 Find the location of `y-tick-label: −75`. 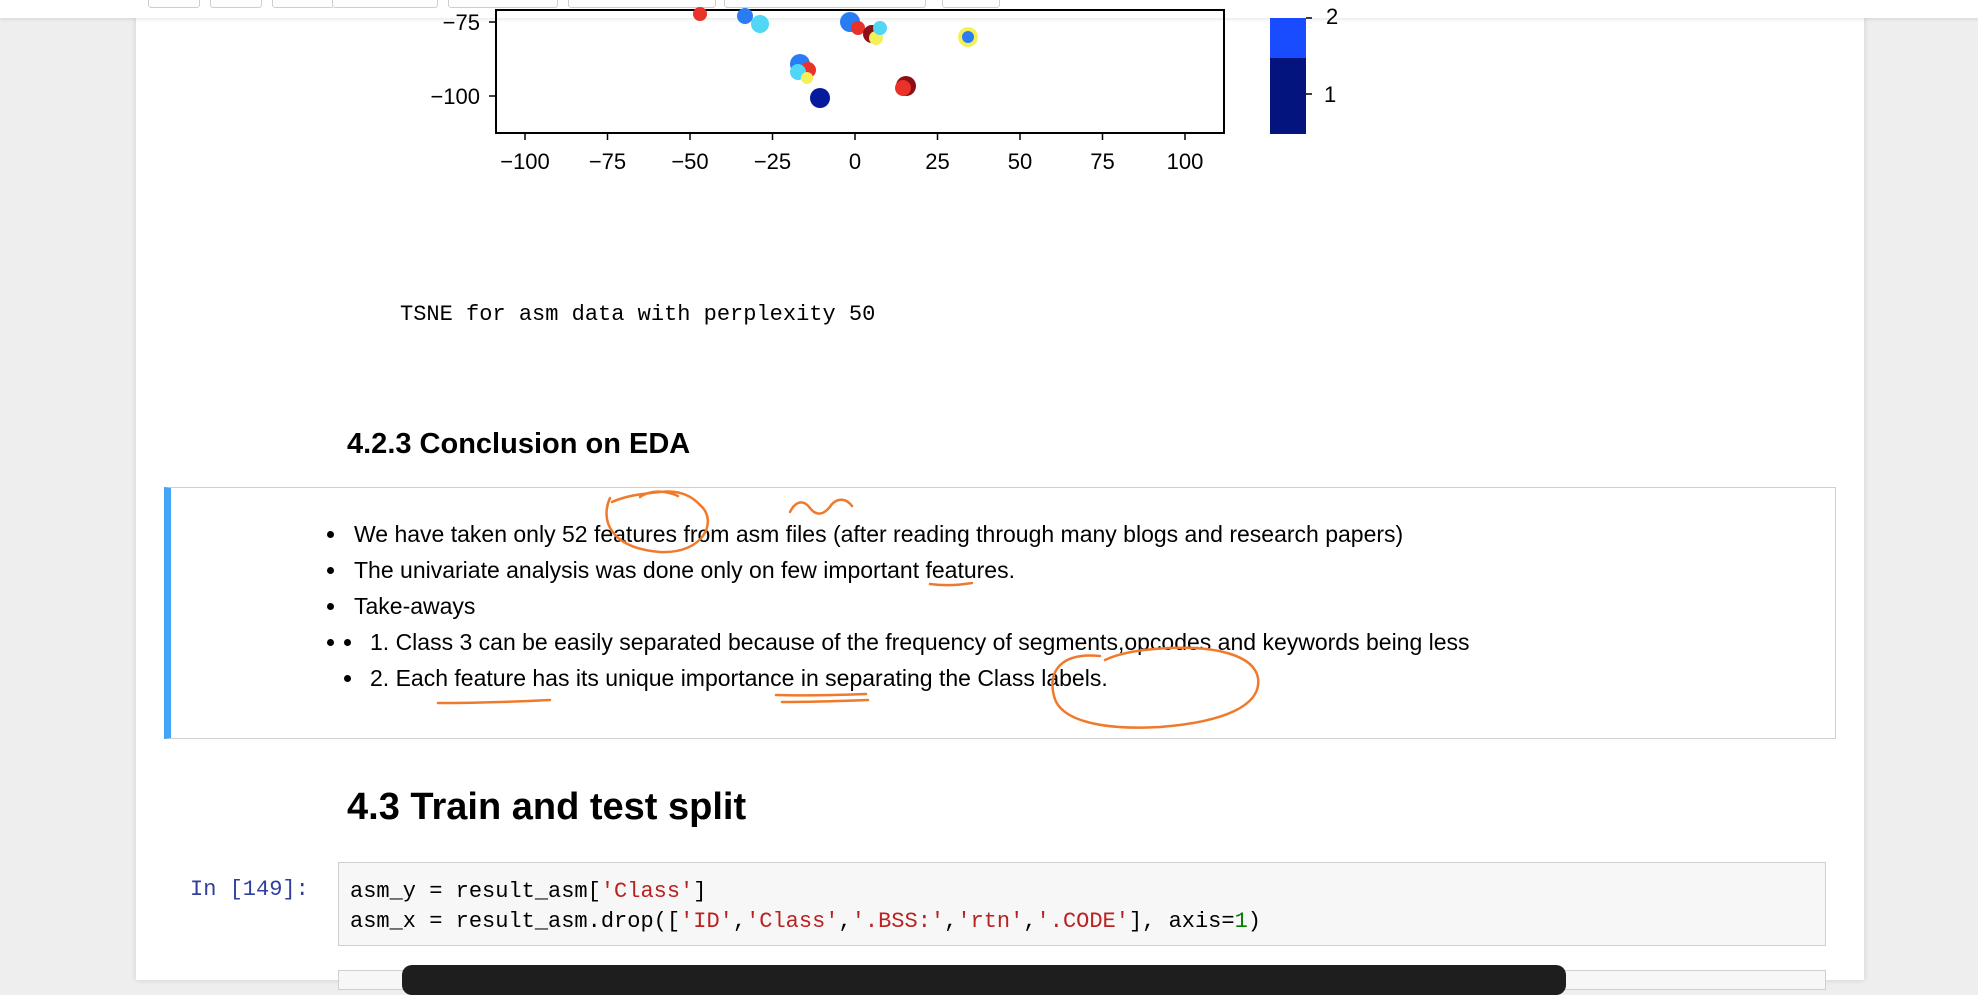

y-tick-label: −75 is located at coordinates (461, 22).